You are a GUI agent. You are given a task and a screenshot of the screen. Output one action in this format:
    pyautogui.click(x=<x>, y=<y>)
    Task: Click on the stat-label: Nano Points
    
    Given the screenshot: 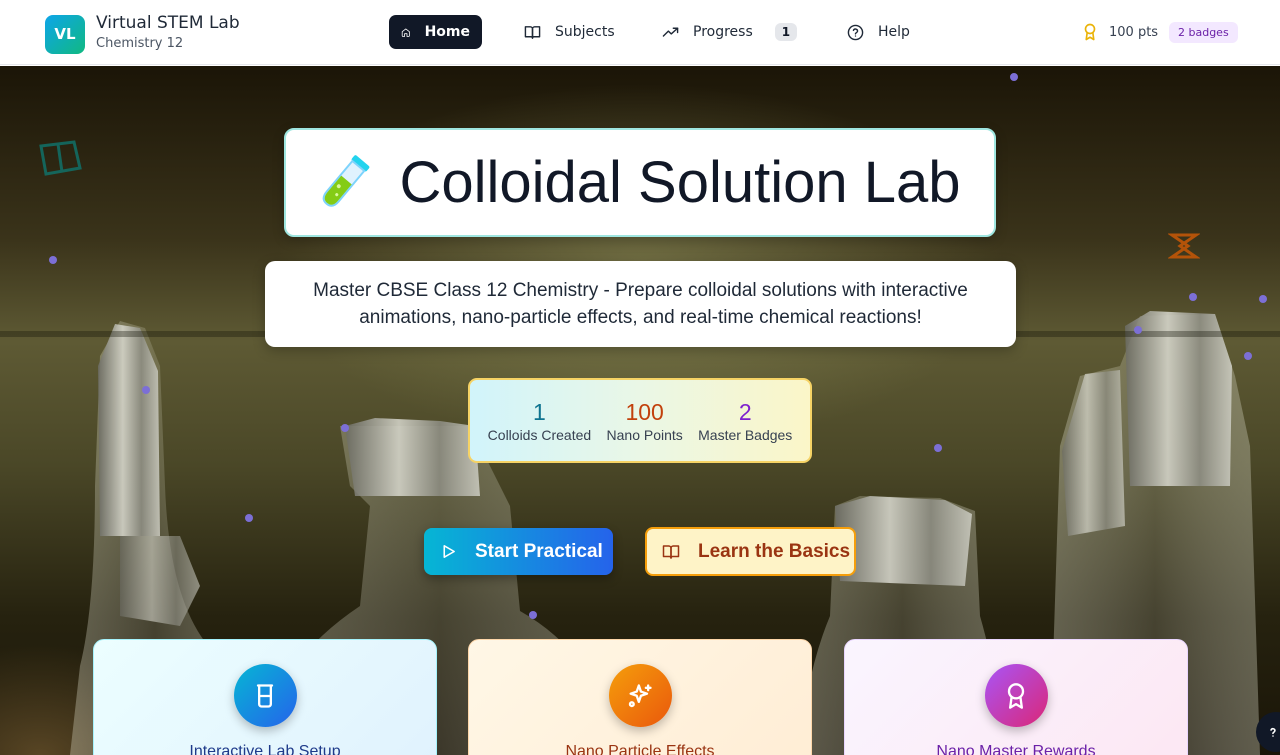 What is the action you would take?
    pyautogui.click(x=644, y=434)
    